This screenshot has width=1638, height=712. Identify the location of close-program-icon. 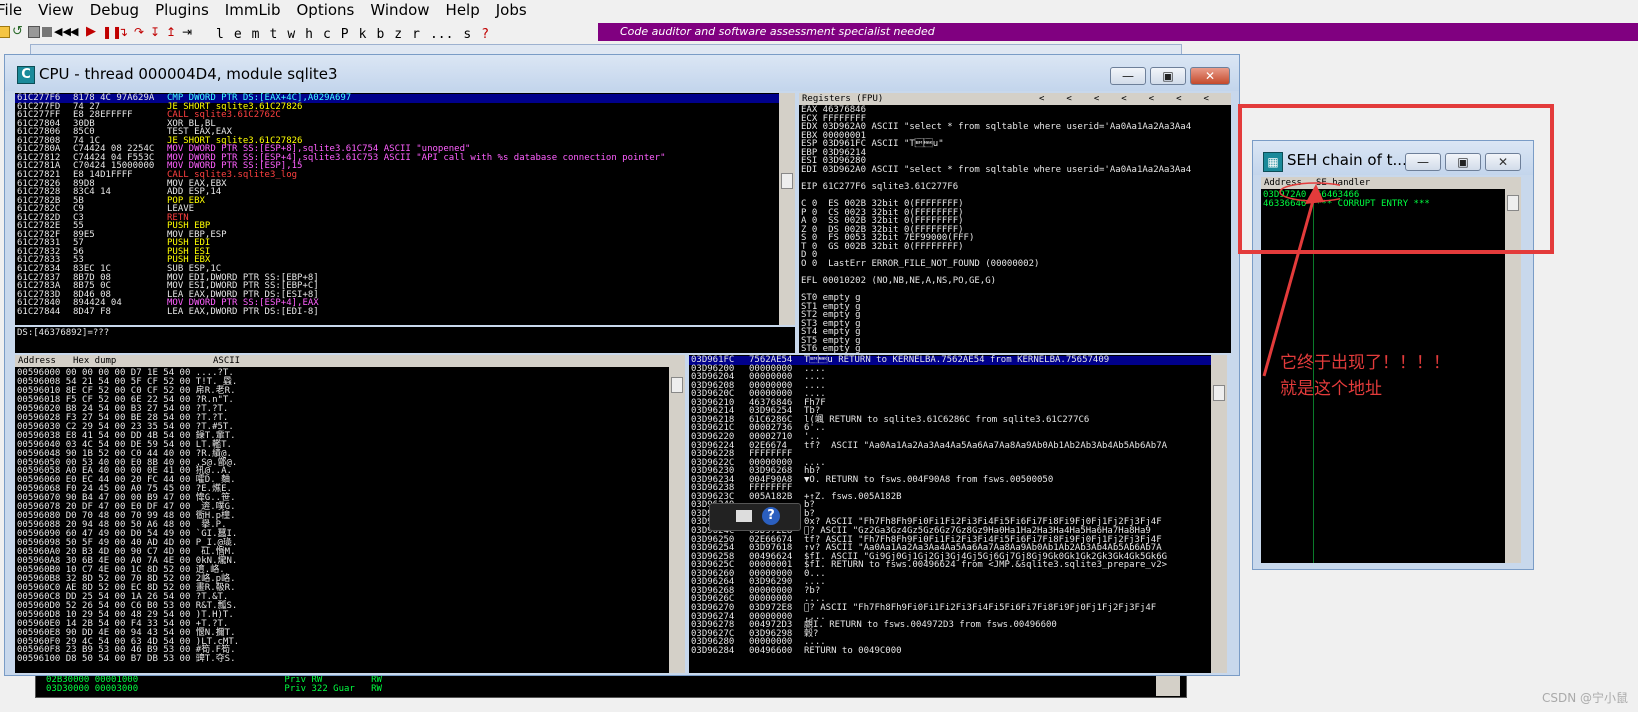
(34, 32).